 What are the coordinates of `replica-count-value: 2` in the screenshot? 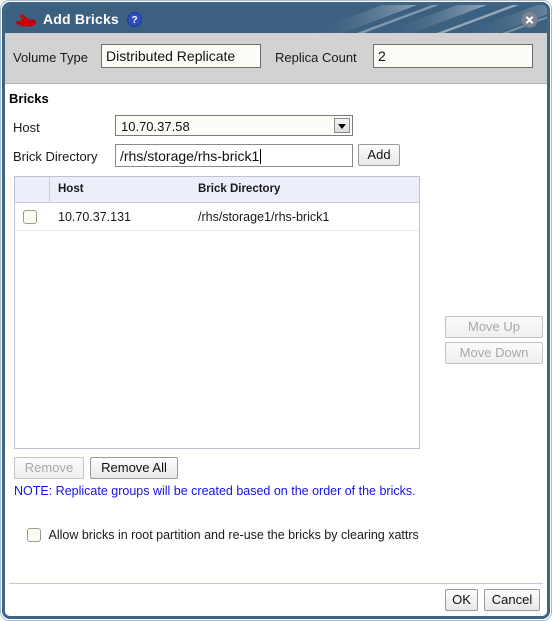 It's located at (453, 56).